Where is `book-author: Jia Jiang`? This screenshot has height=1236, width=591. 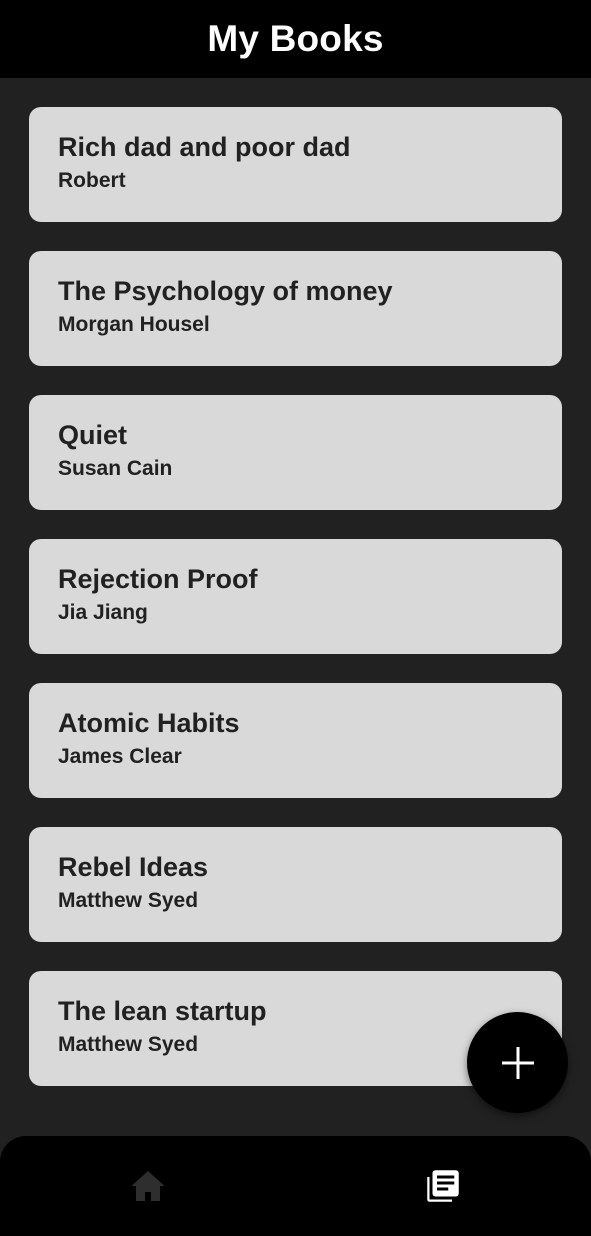
book-author: Jia Jiang is located at coordinates (103, 612).